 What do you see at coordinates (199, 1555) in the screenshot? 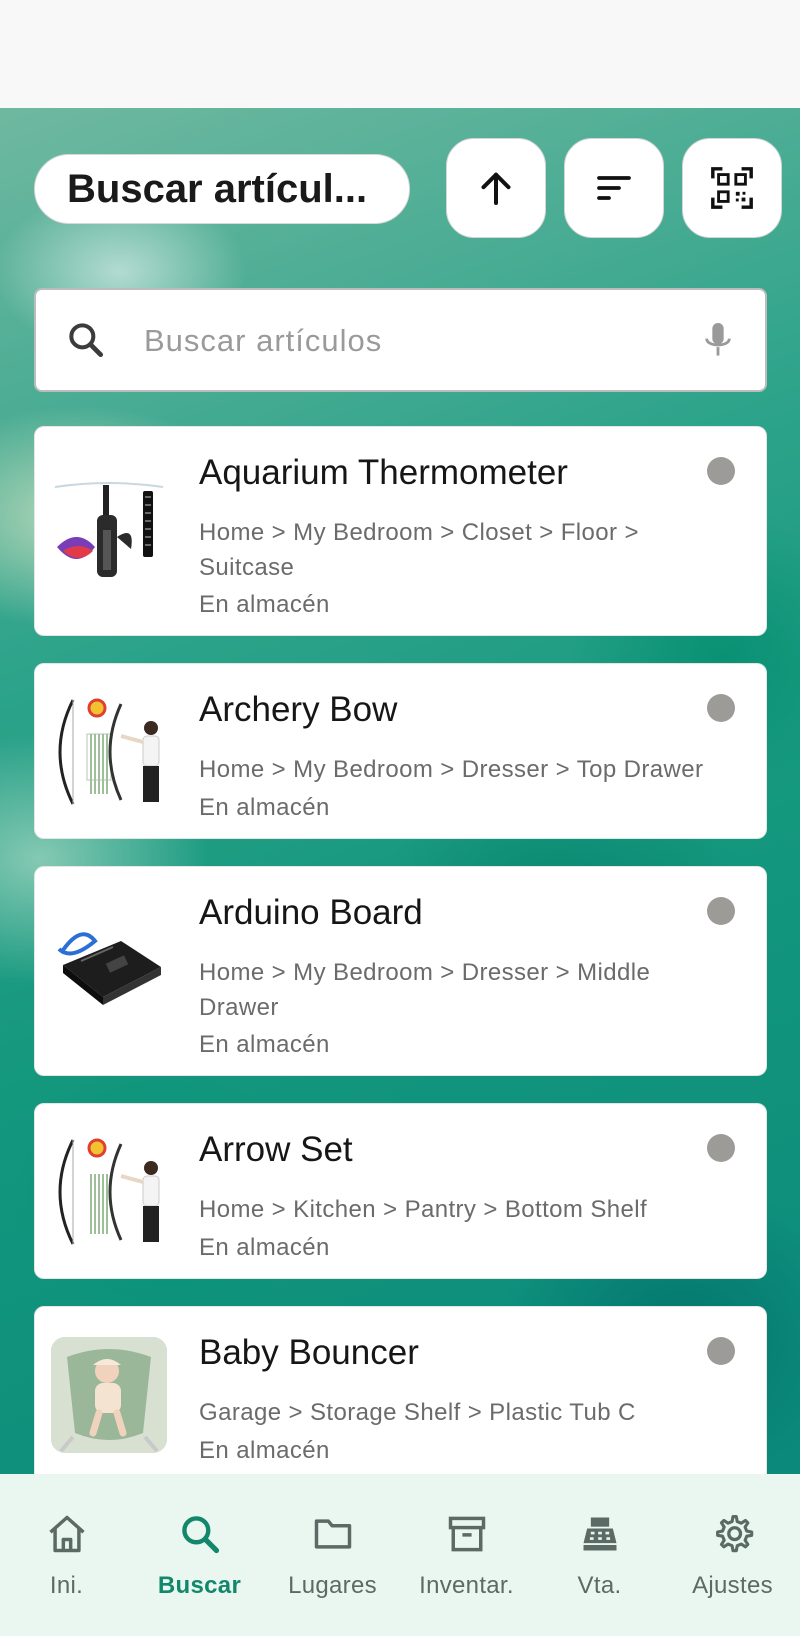
I see `nav-item-search: Buscar` at bounding box center [199, 1555].